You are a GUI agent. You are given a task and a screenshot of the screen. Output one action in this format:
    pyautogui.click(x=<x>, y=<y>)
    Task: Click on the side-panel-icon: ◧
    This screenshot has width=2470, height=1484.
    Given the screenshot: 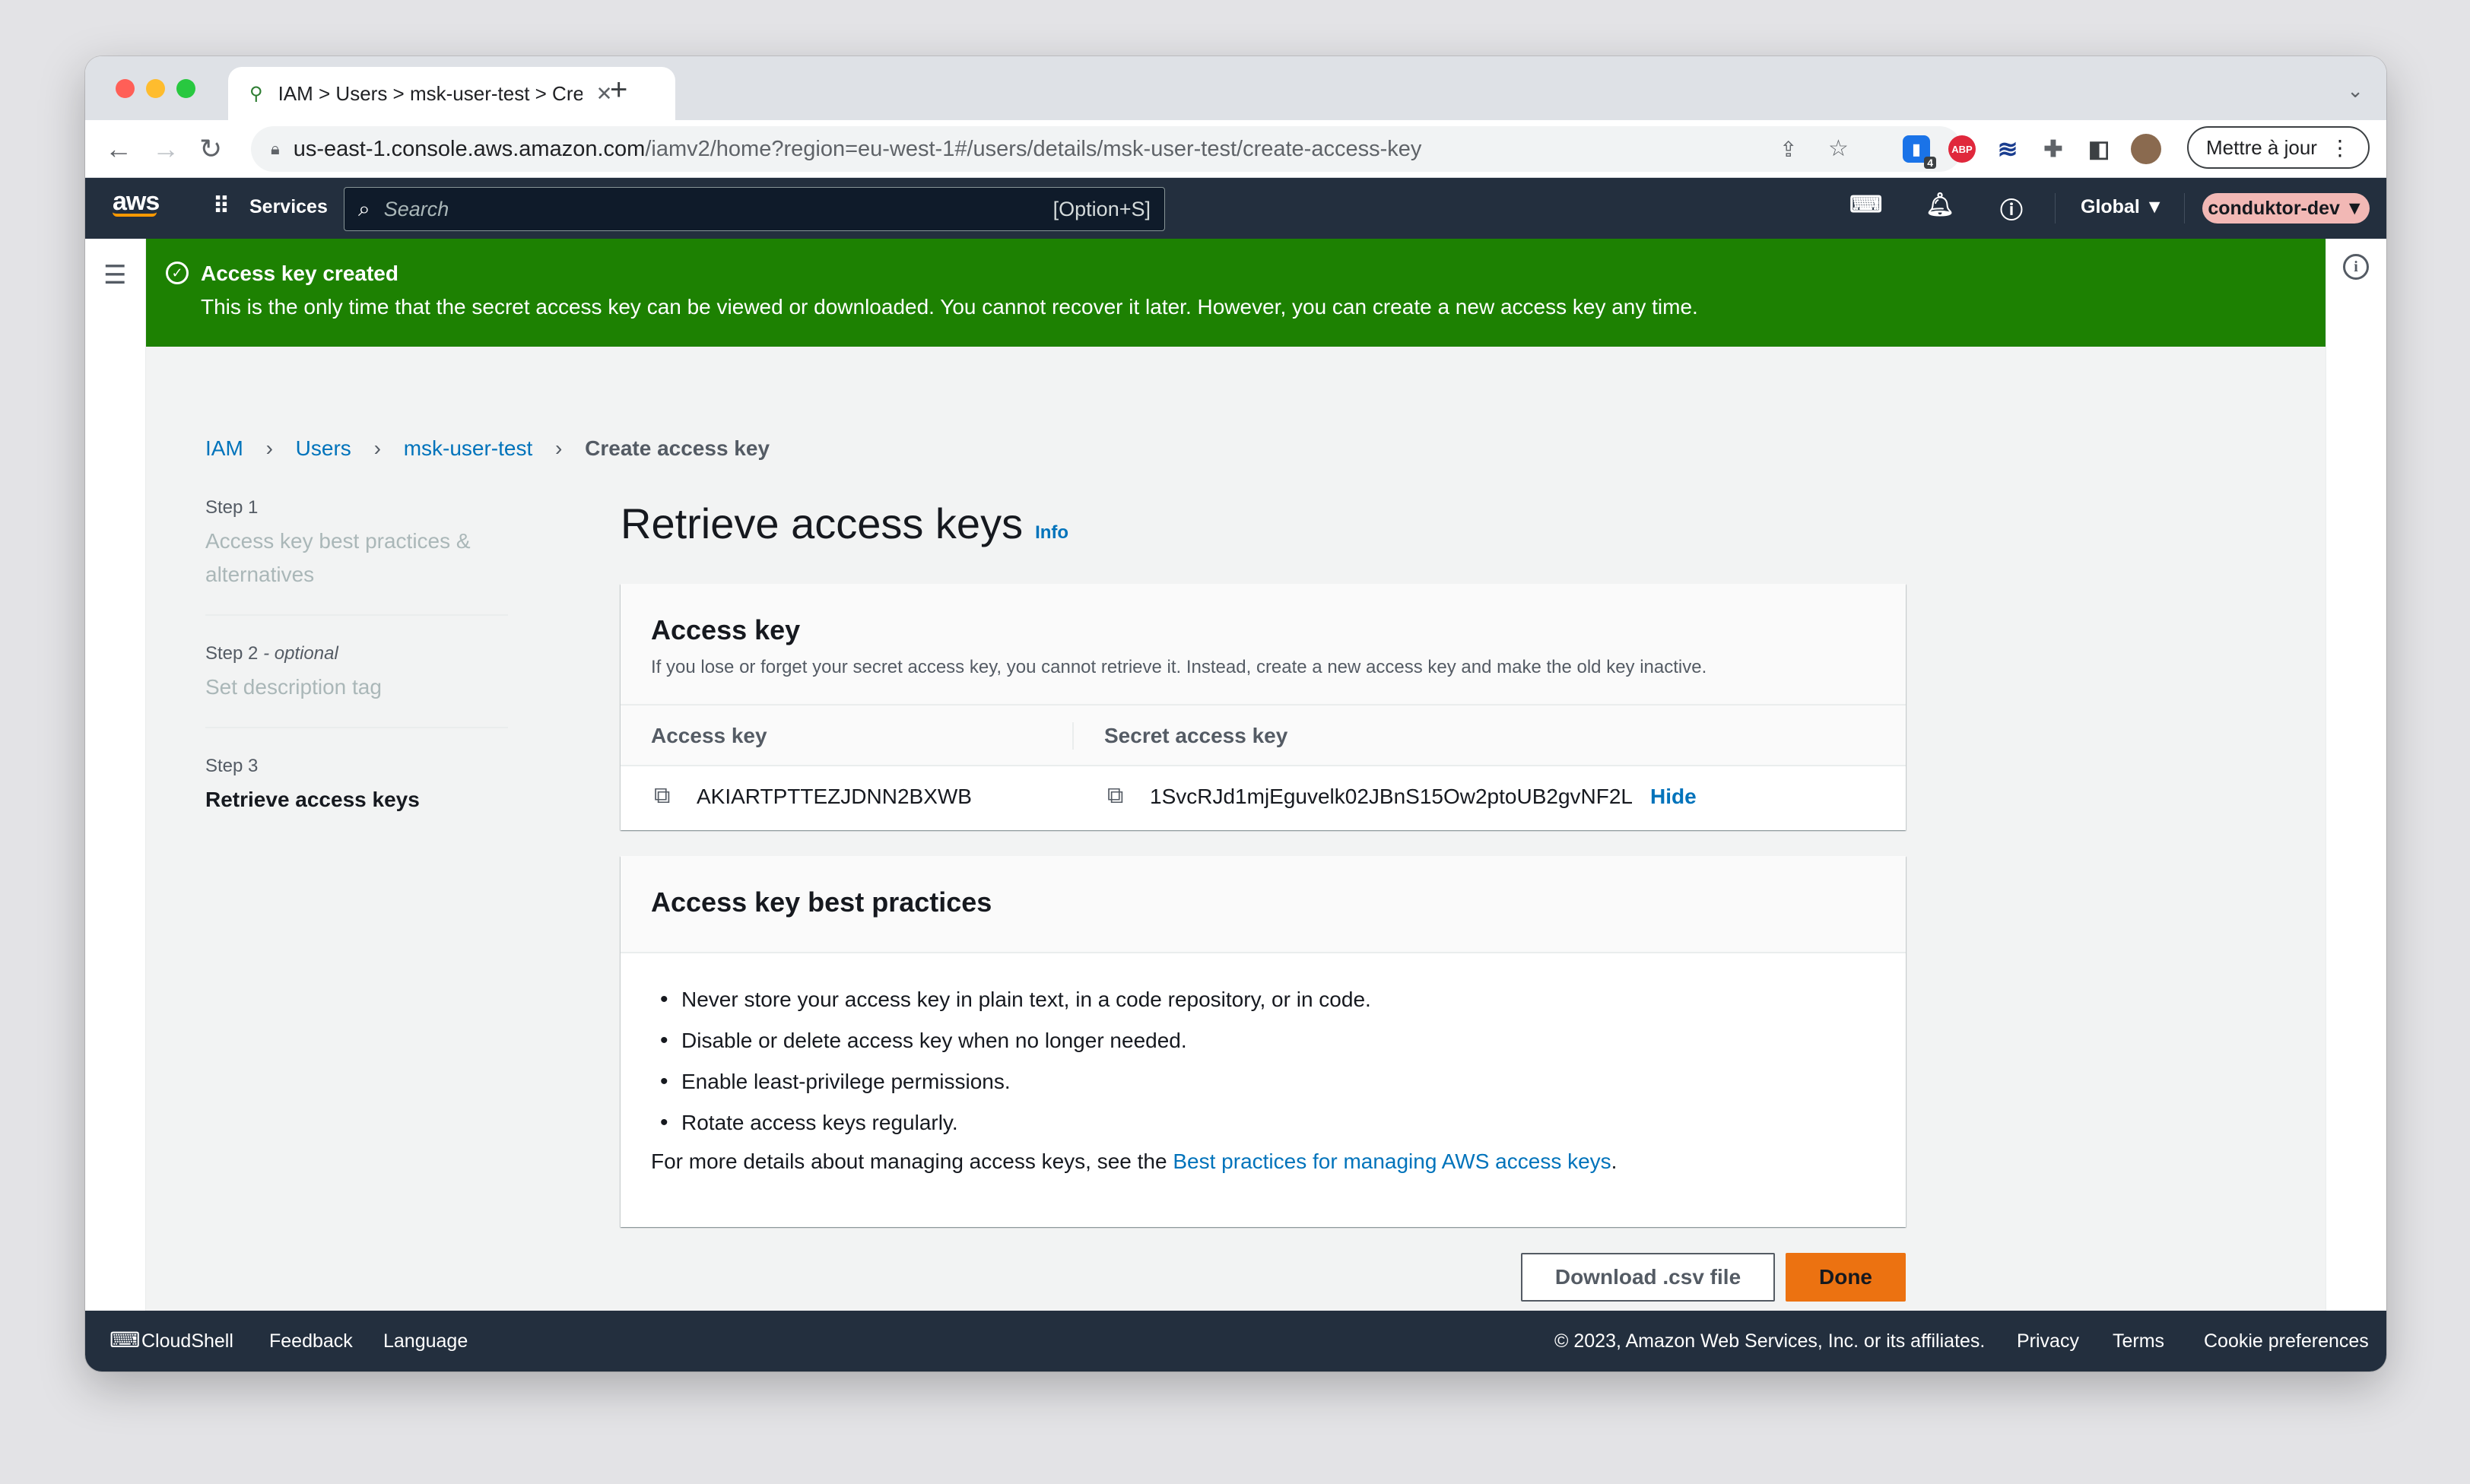 What is the action you would take?
    pyautogui.click(x=2099, y=149)
    